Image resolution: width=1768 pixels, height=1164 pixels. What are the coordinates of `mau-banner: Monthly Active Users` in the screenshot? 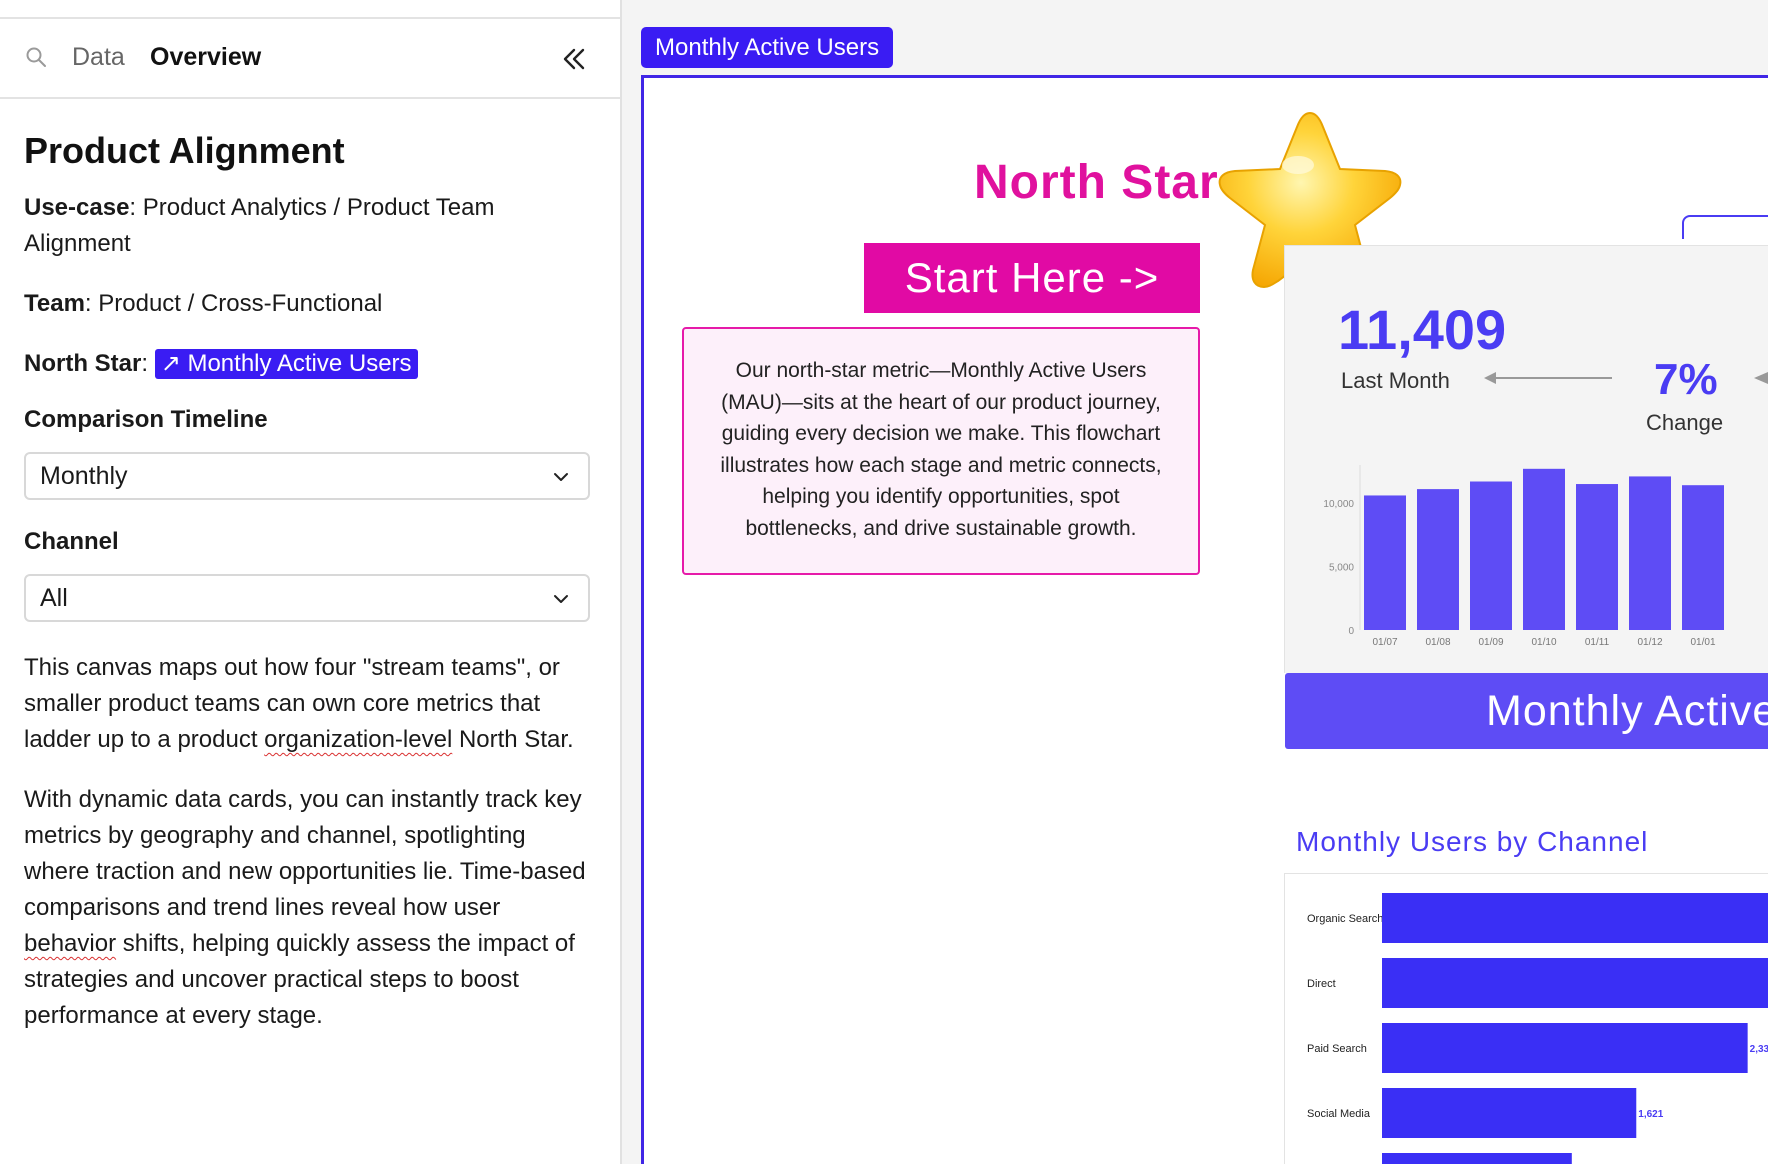 It's located at (1526, 711).